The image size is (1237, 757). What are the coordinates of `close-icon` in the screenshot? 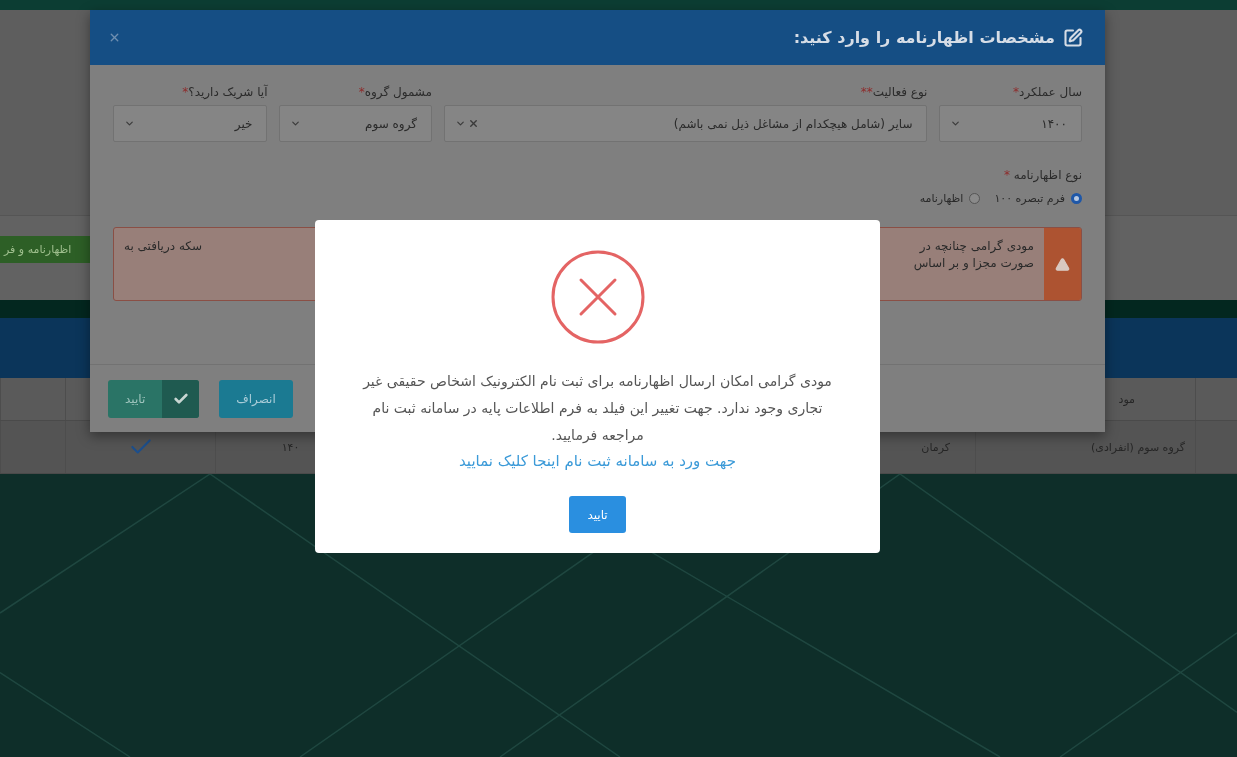 It's located at (114, 37).